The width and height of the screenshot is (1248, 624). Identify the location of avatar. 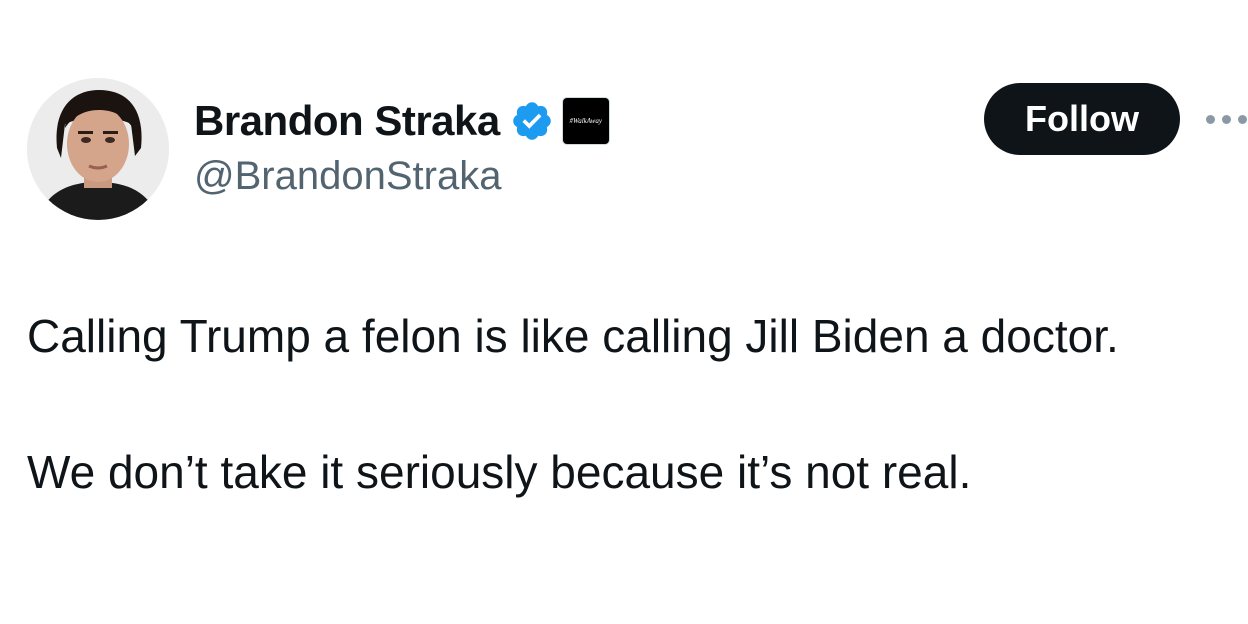
(98, 149).